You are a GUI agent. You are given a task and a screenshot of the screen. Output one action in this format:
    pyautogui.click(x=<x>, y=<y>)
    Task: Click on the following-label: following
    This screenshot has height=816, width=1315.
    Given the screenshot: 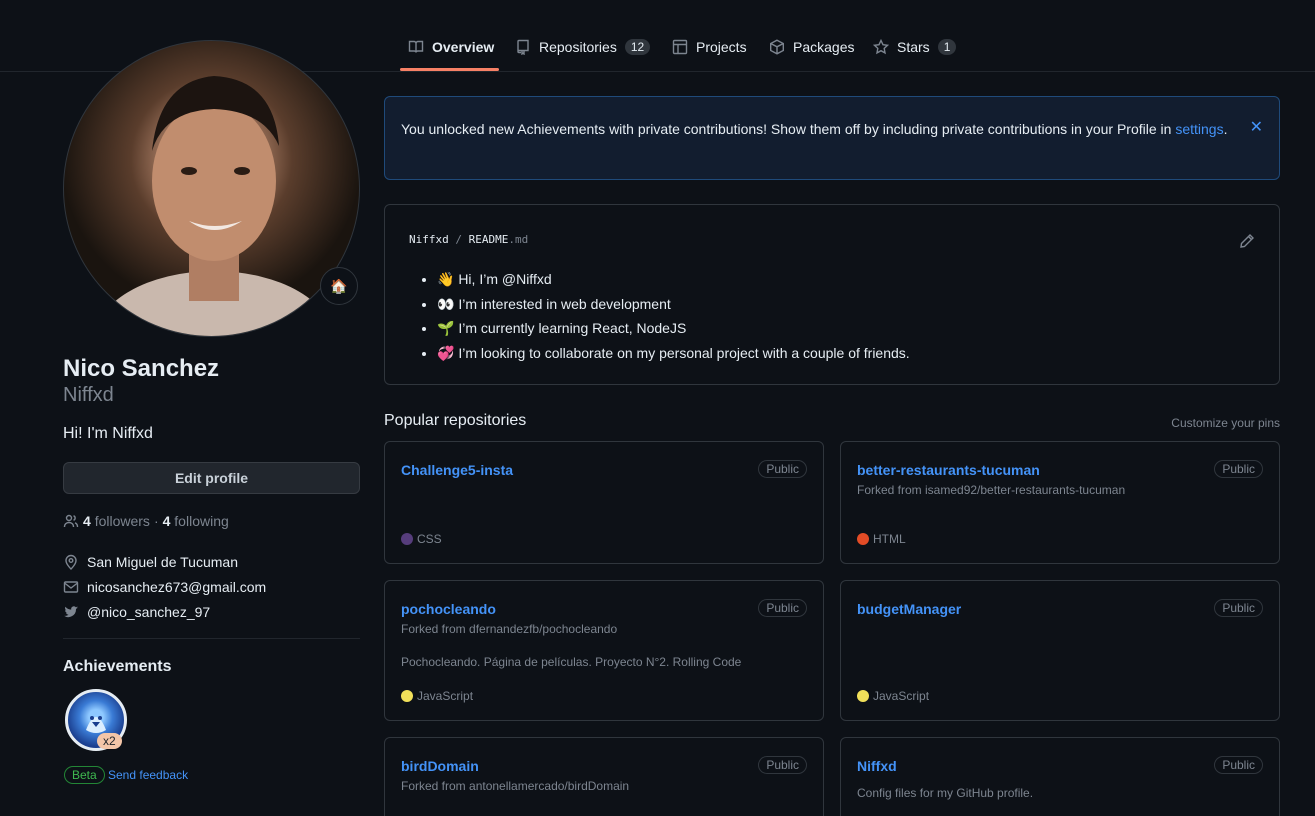 What is the action you would take?
    pyautogui.click(x=201, y=521)
    